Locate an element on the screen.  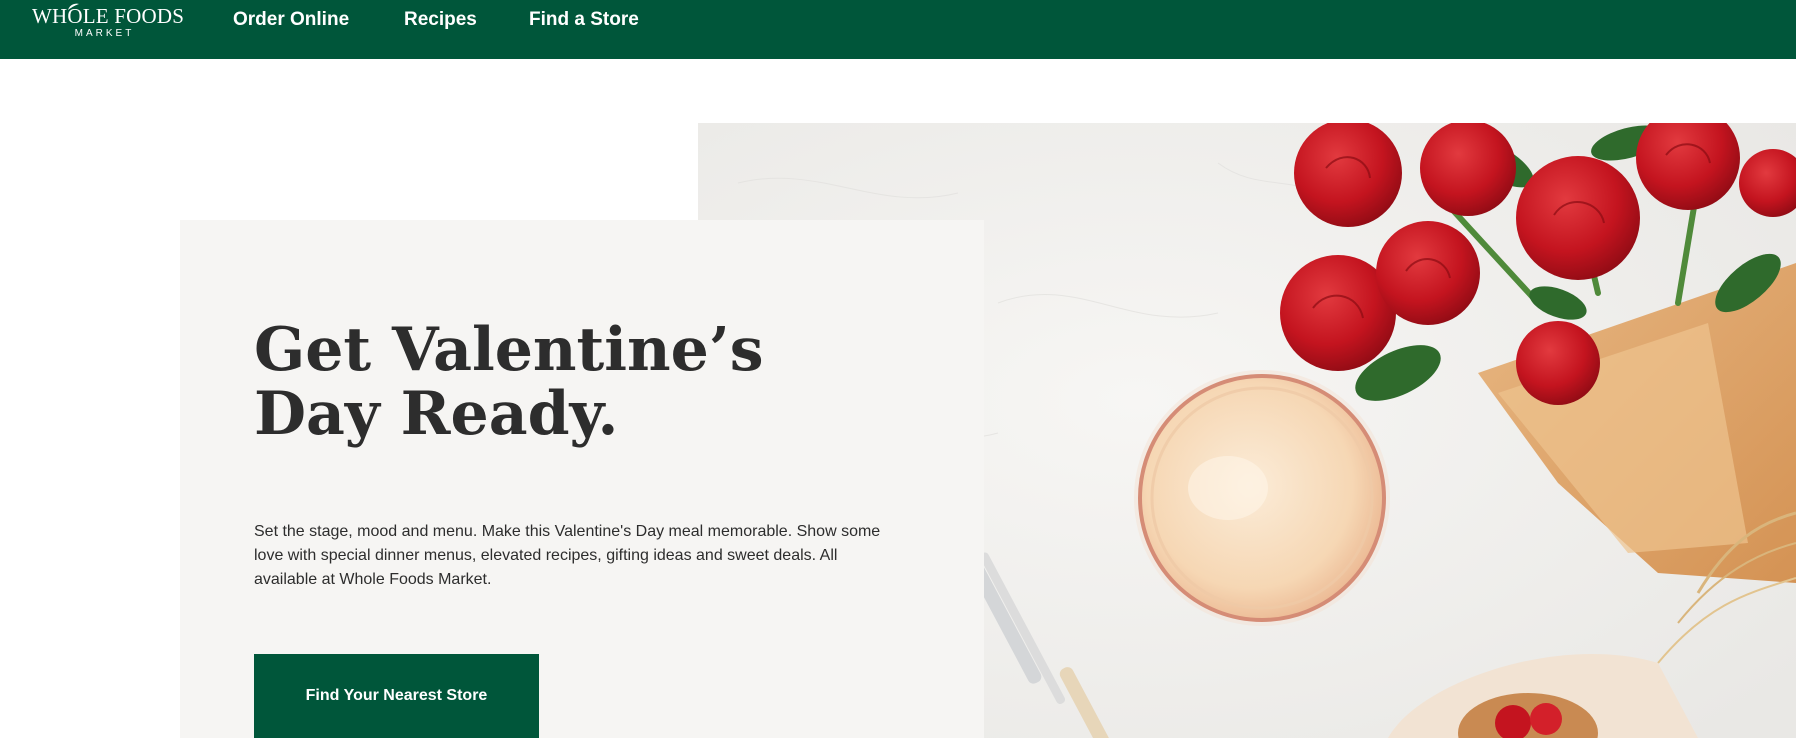
logo-subtitle: MARKET is located at coordinates (104, 33).